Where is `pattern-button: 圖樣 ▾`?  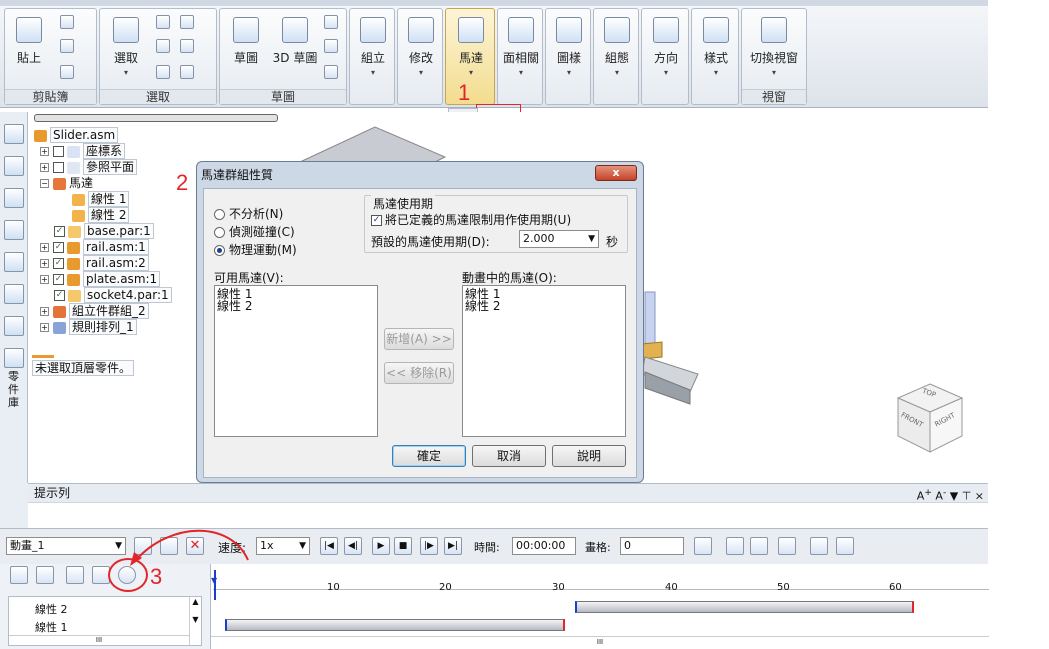
pattern-button: 圖樣 ▾ is located at coordinates (569, 51).